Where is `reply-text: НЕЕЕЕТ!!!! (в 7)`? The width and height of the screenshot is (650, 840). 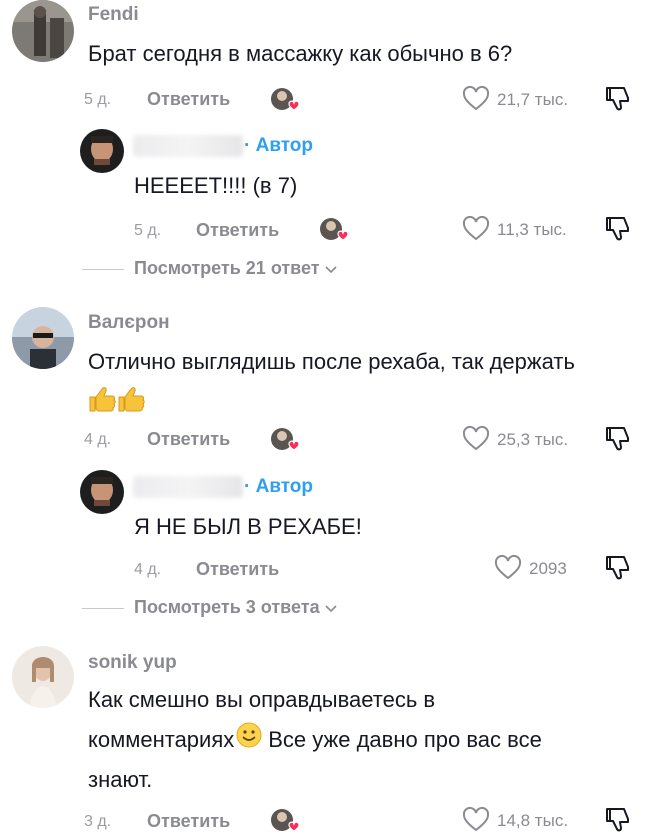 reply-text: НЕЕЕЕТ!!!! (в 7) is located at coordinates (216, 185).